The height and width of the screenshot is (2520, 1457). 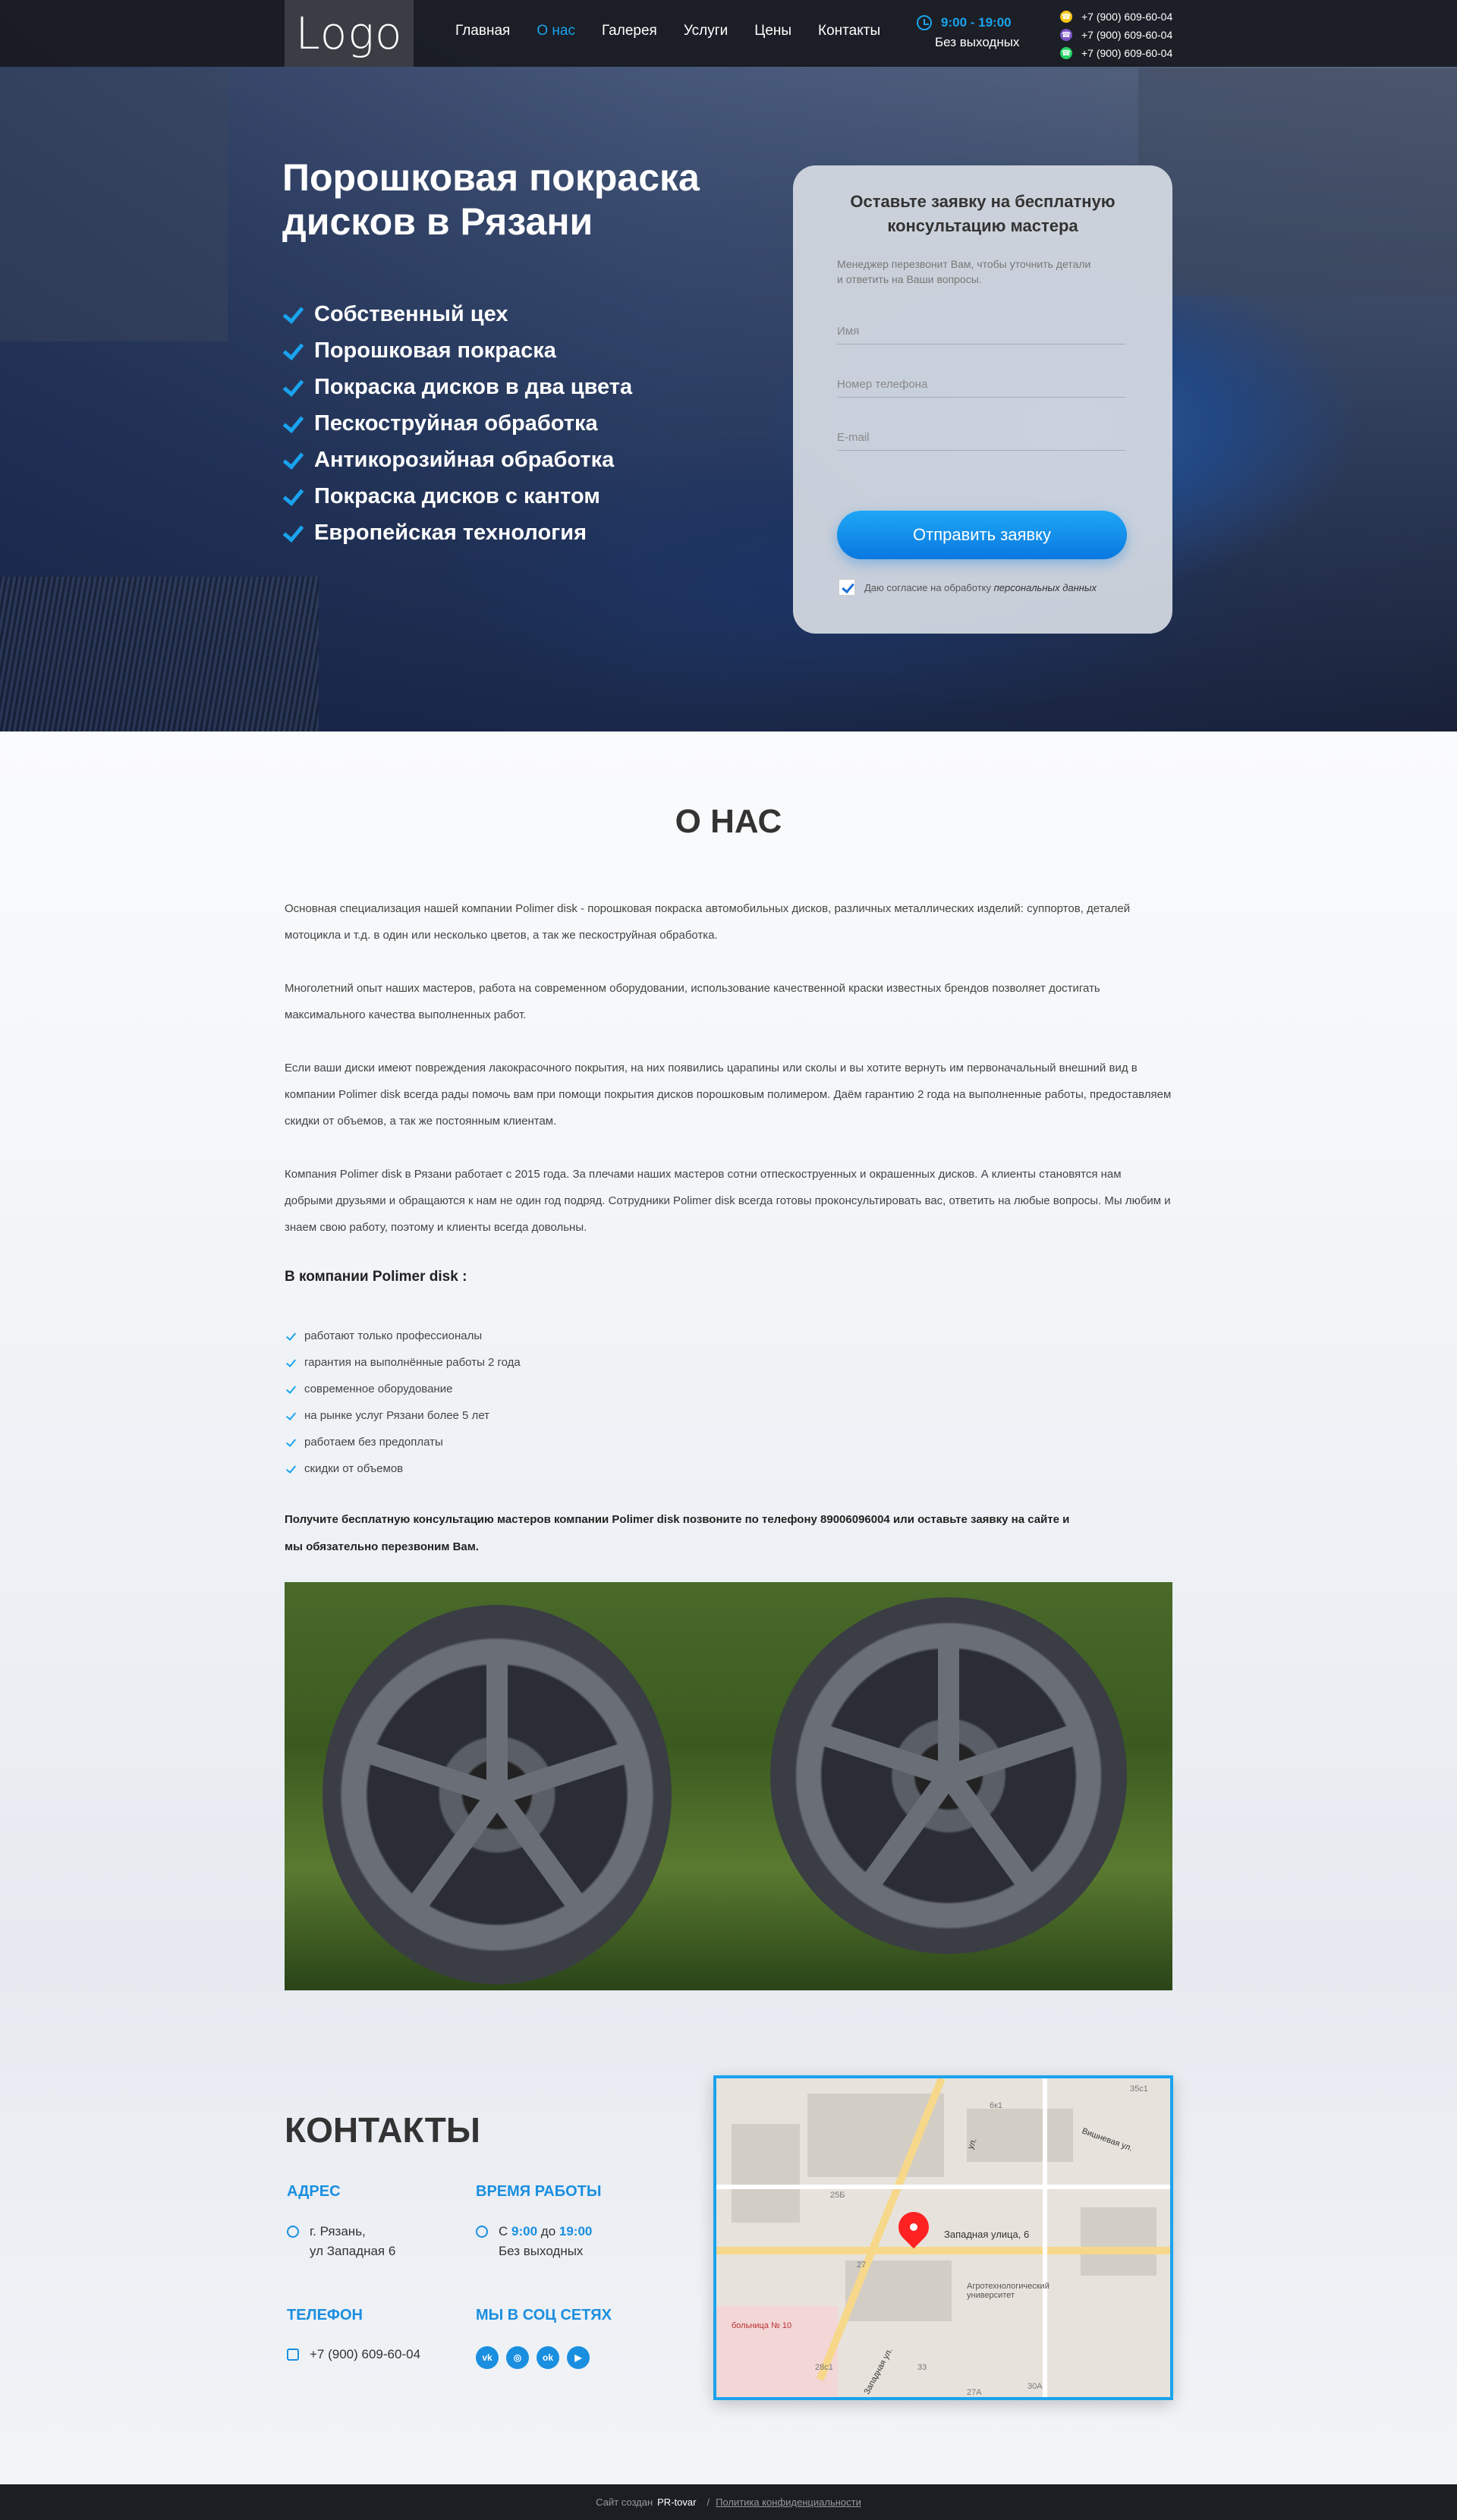 What do you see at coordinates (1045, 587) in the screenshot?
I see `privacy-link: персональных данных` at bounding box center [1045, 587].